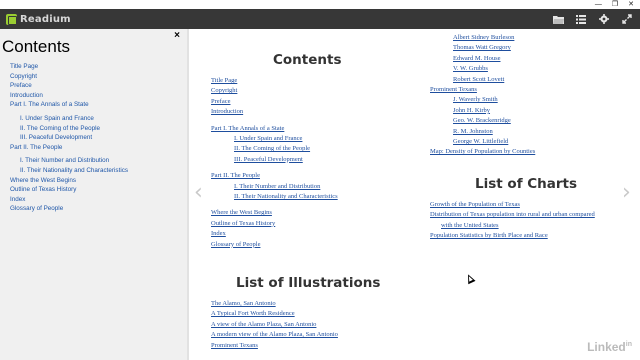  I want to click on illustrations-heading: List of Illustrations, so click(308, 283).